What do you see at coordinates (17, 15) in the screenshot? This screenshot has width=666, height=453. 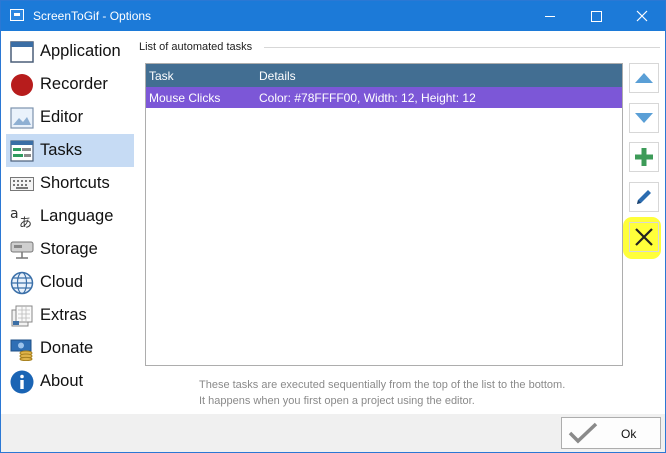 I see `screentogif-app-icon` at bounding box center [17, 15].